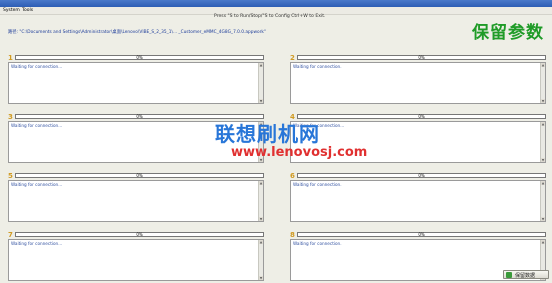  Describe the element at coordinates (10, 58) in the screenshot. I see `panel-number: 1` at that location.